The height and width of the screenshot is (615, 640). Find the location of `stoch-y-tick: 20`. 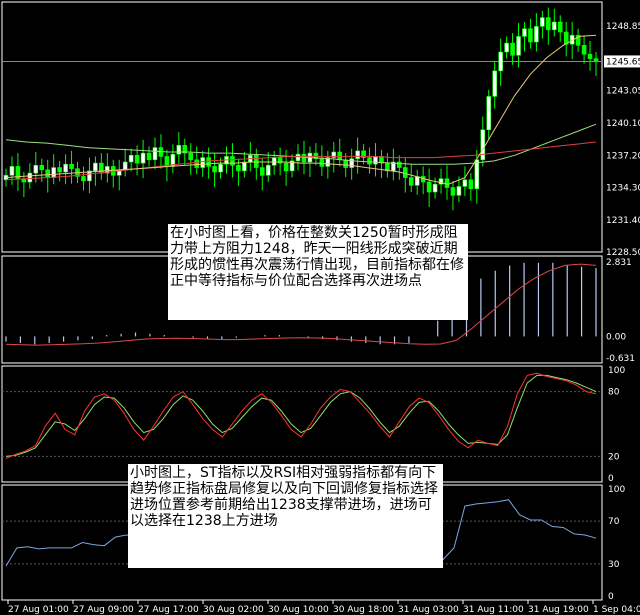

stoch-y-tick: 20 is located at coordinates (614, 457).